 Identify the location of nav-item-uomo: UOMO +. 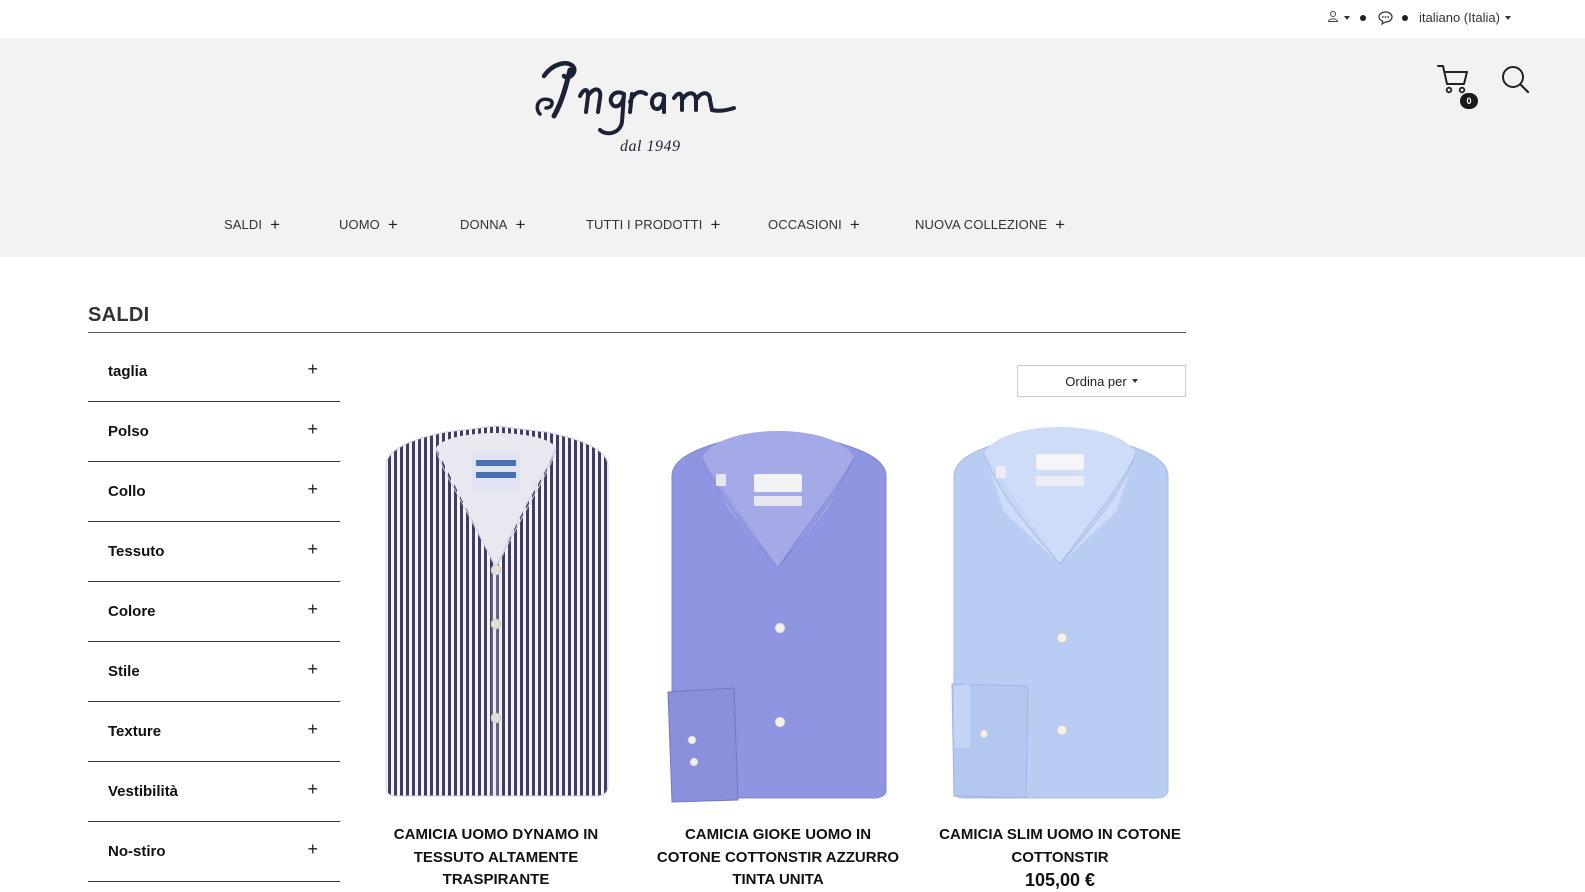
(368, 224).